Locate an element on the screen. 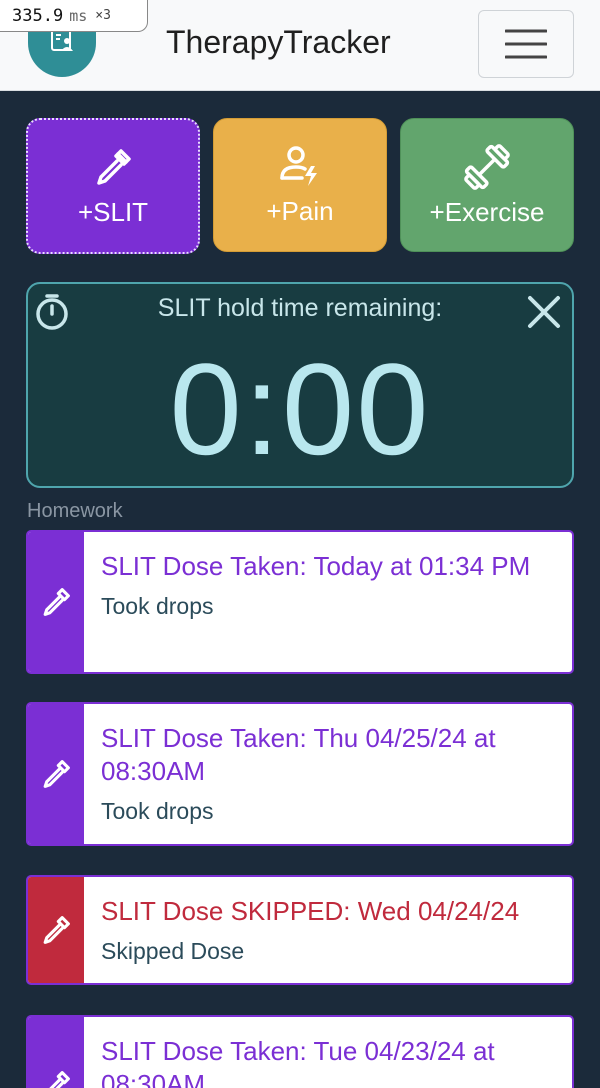 This screenshot has width=600, height=1088. homework-card: SLIT Dose Taken: Tue 04/23/24 at 08:30AM is located at coordinates (300, 1051).